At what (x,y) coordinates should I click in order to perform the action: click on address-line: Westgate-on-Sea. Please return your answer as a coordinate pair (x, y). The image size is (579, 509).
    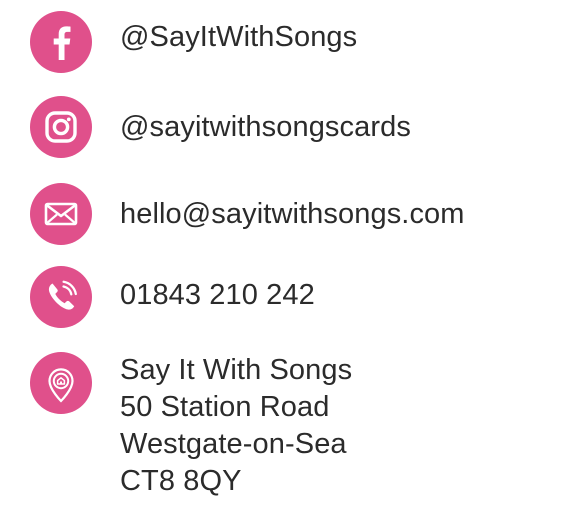
    Looking at the image, I should click on (233, 444).